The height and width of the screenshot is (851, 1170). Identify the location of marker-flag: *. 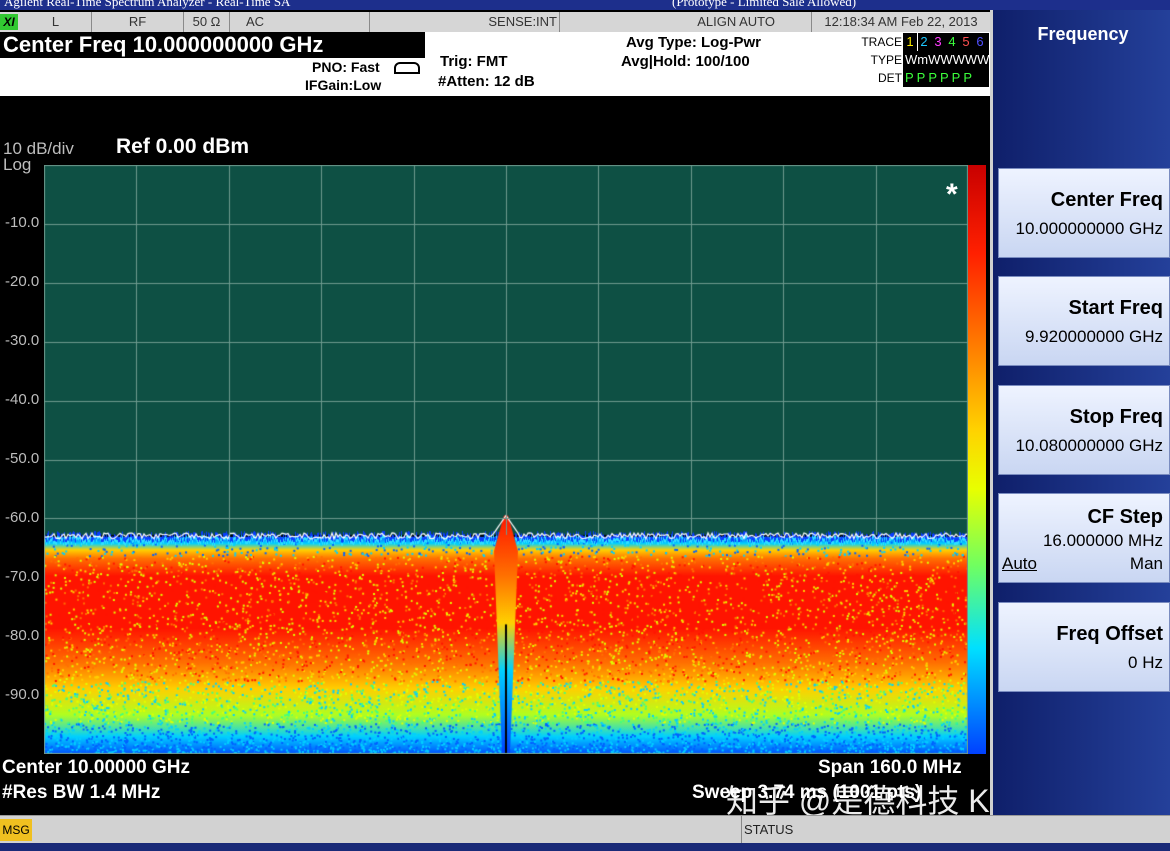
(952, 194).